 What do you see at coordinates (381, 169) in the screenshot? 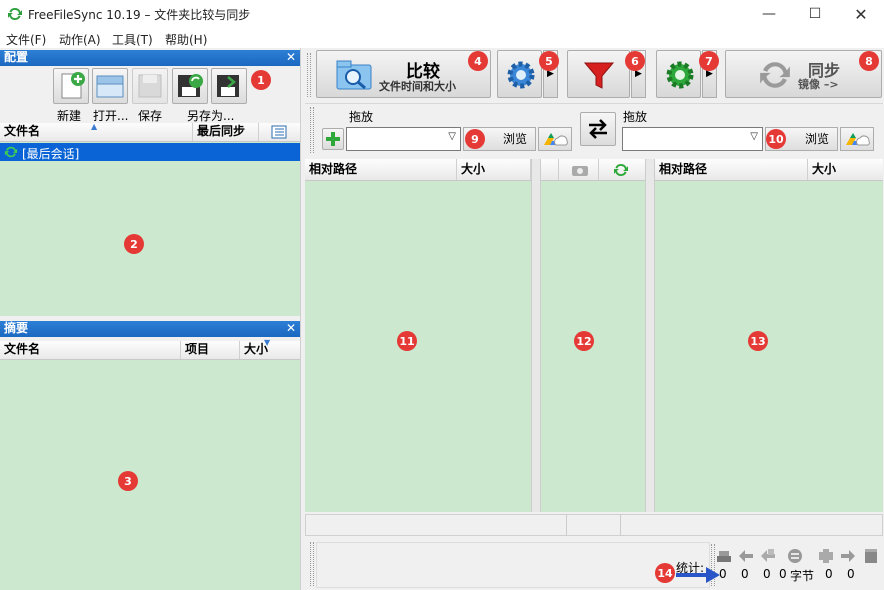
I see `left-col-relative-path: 相对路径` at bounding box center [381, 169].